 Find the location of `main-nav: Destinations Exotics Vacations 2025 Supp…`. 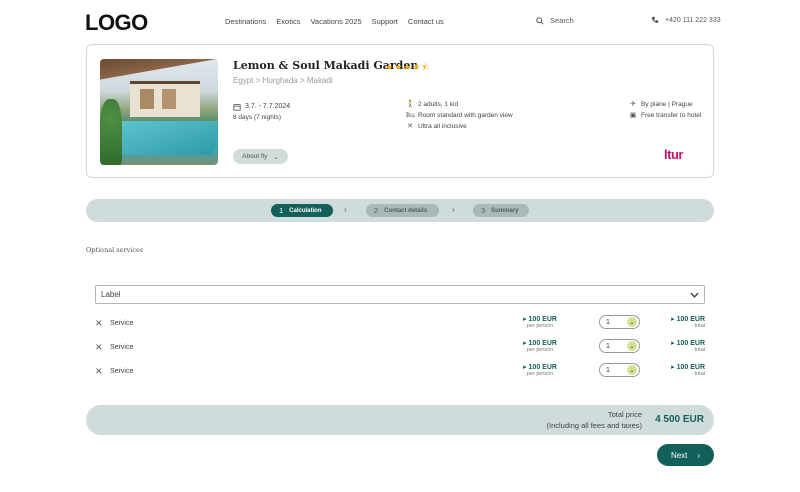

main-nav: Destinations Exotics Vacations 2025 Supp… is located at coordinates (334, 21).